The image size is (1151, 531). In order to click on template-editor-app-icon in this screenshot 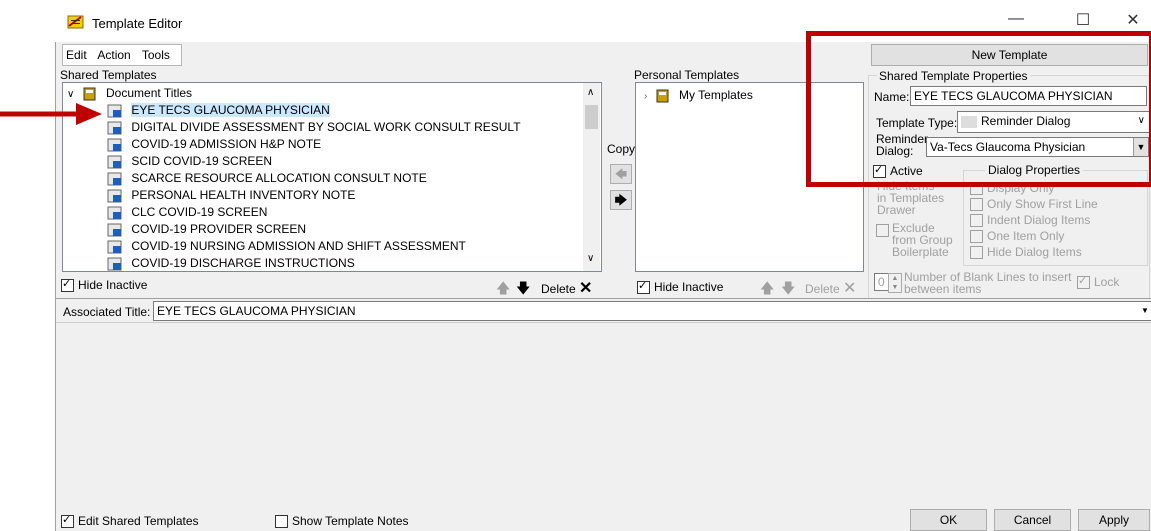, I will do `click(75, 22)`.